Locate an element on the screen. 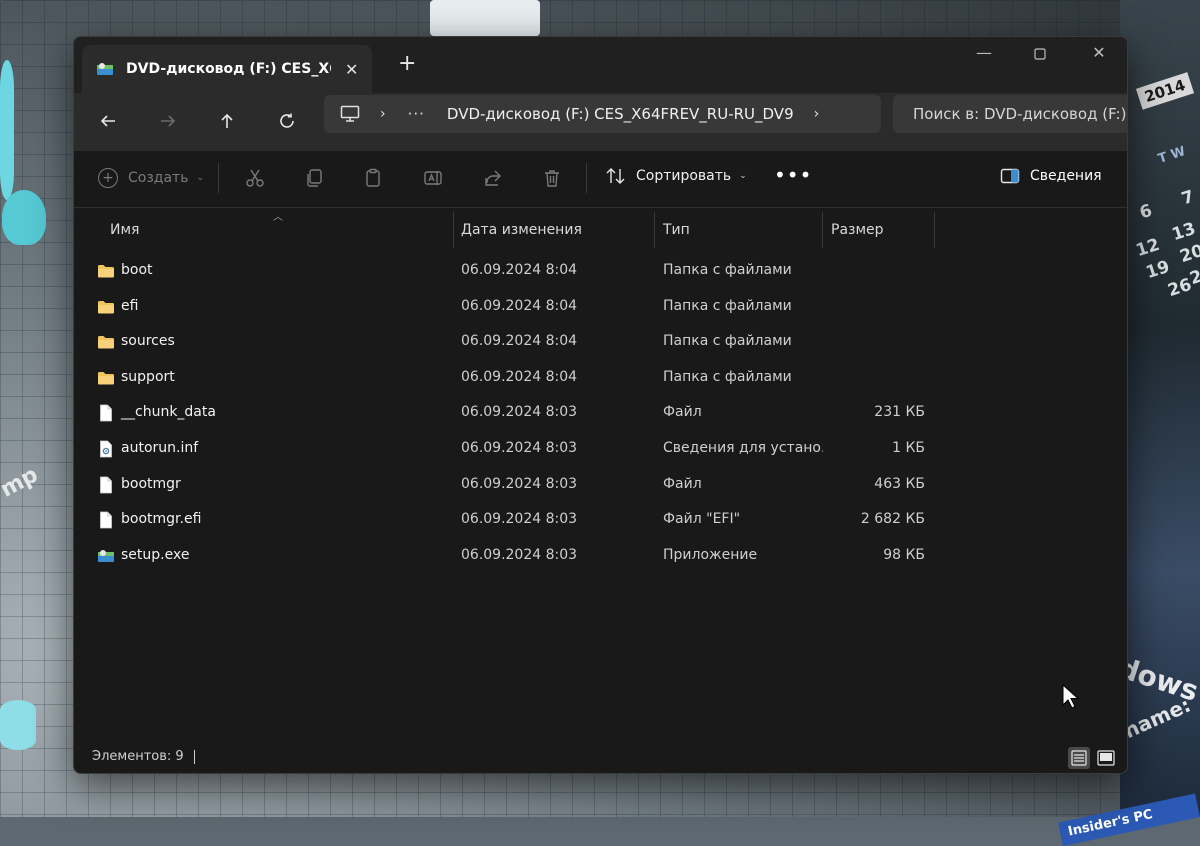 The image size is (1200, 846). create-label: Создать is located at coordinates (158, 178).